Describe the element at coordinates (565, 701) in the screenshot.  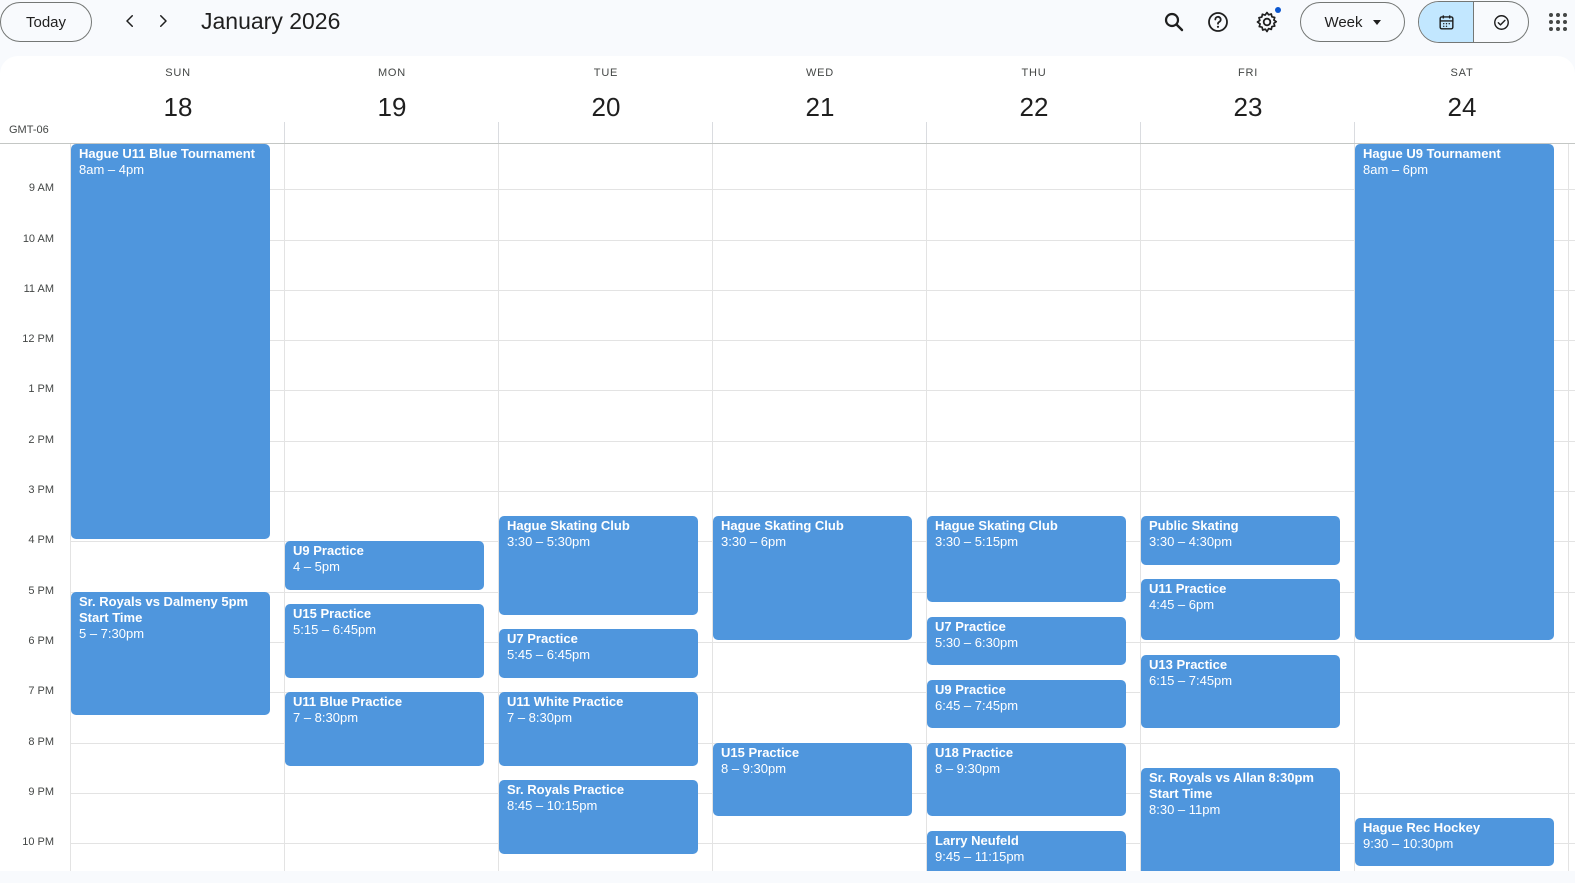
I see `event-title: U11 White Practice` at that location.